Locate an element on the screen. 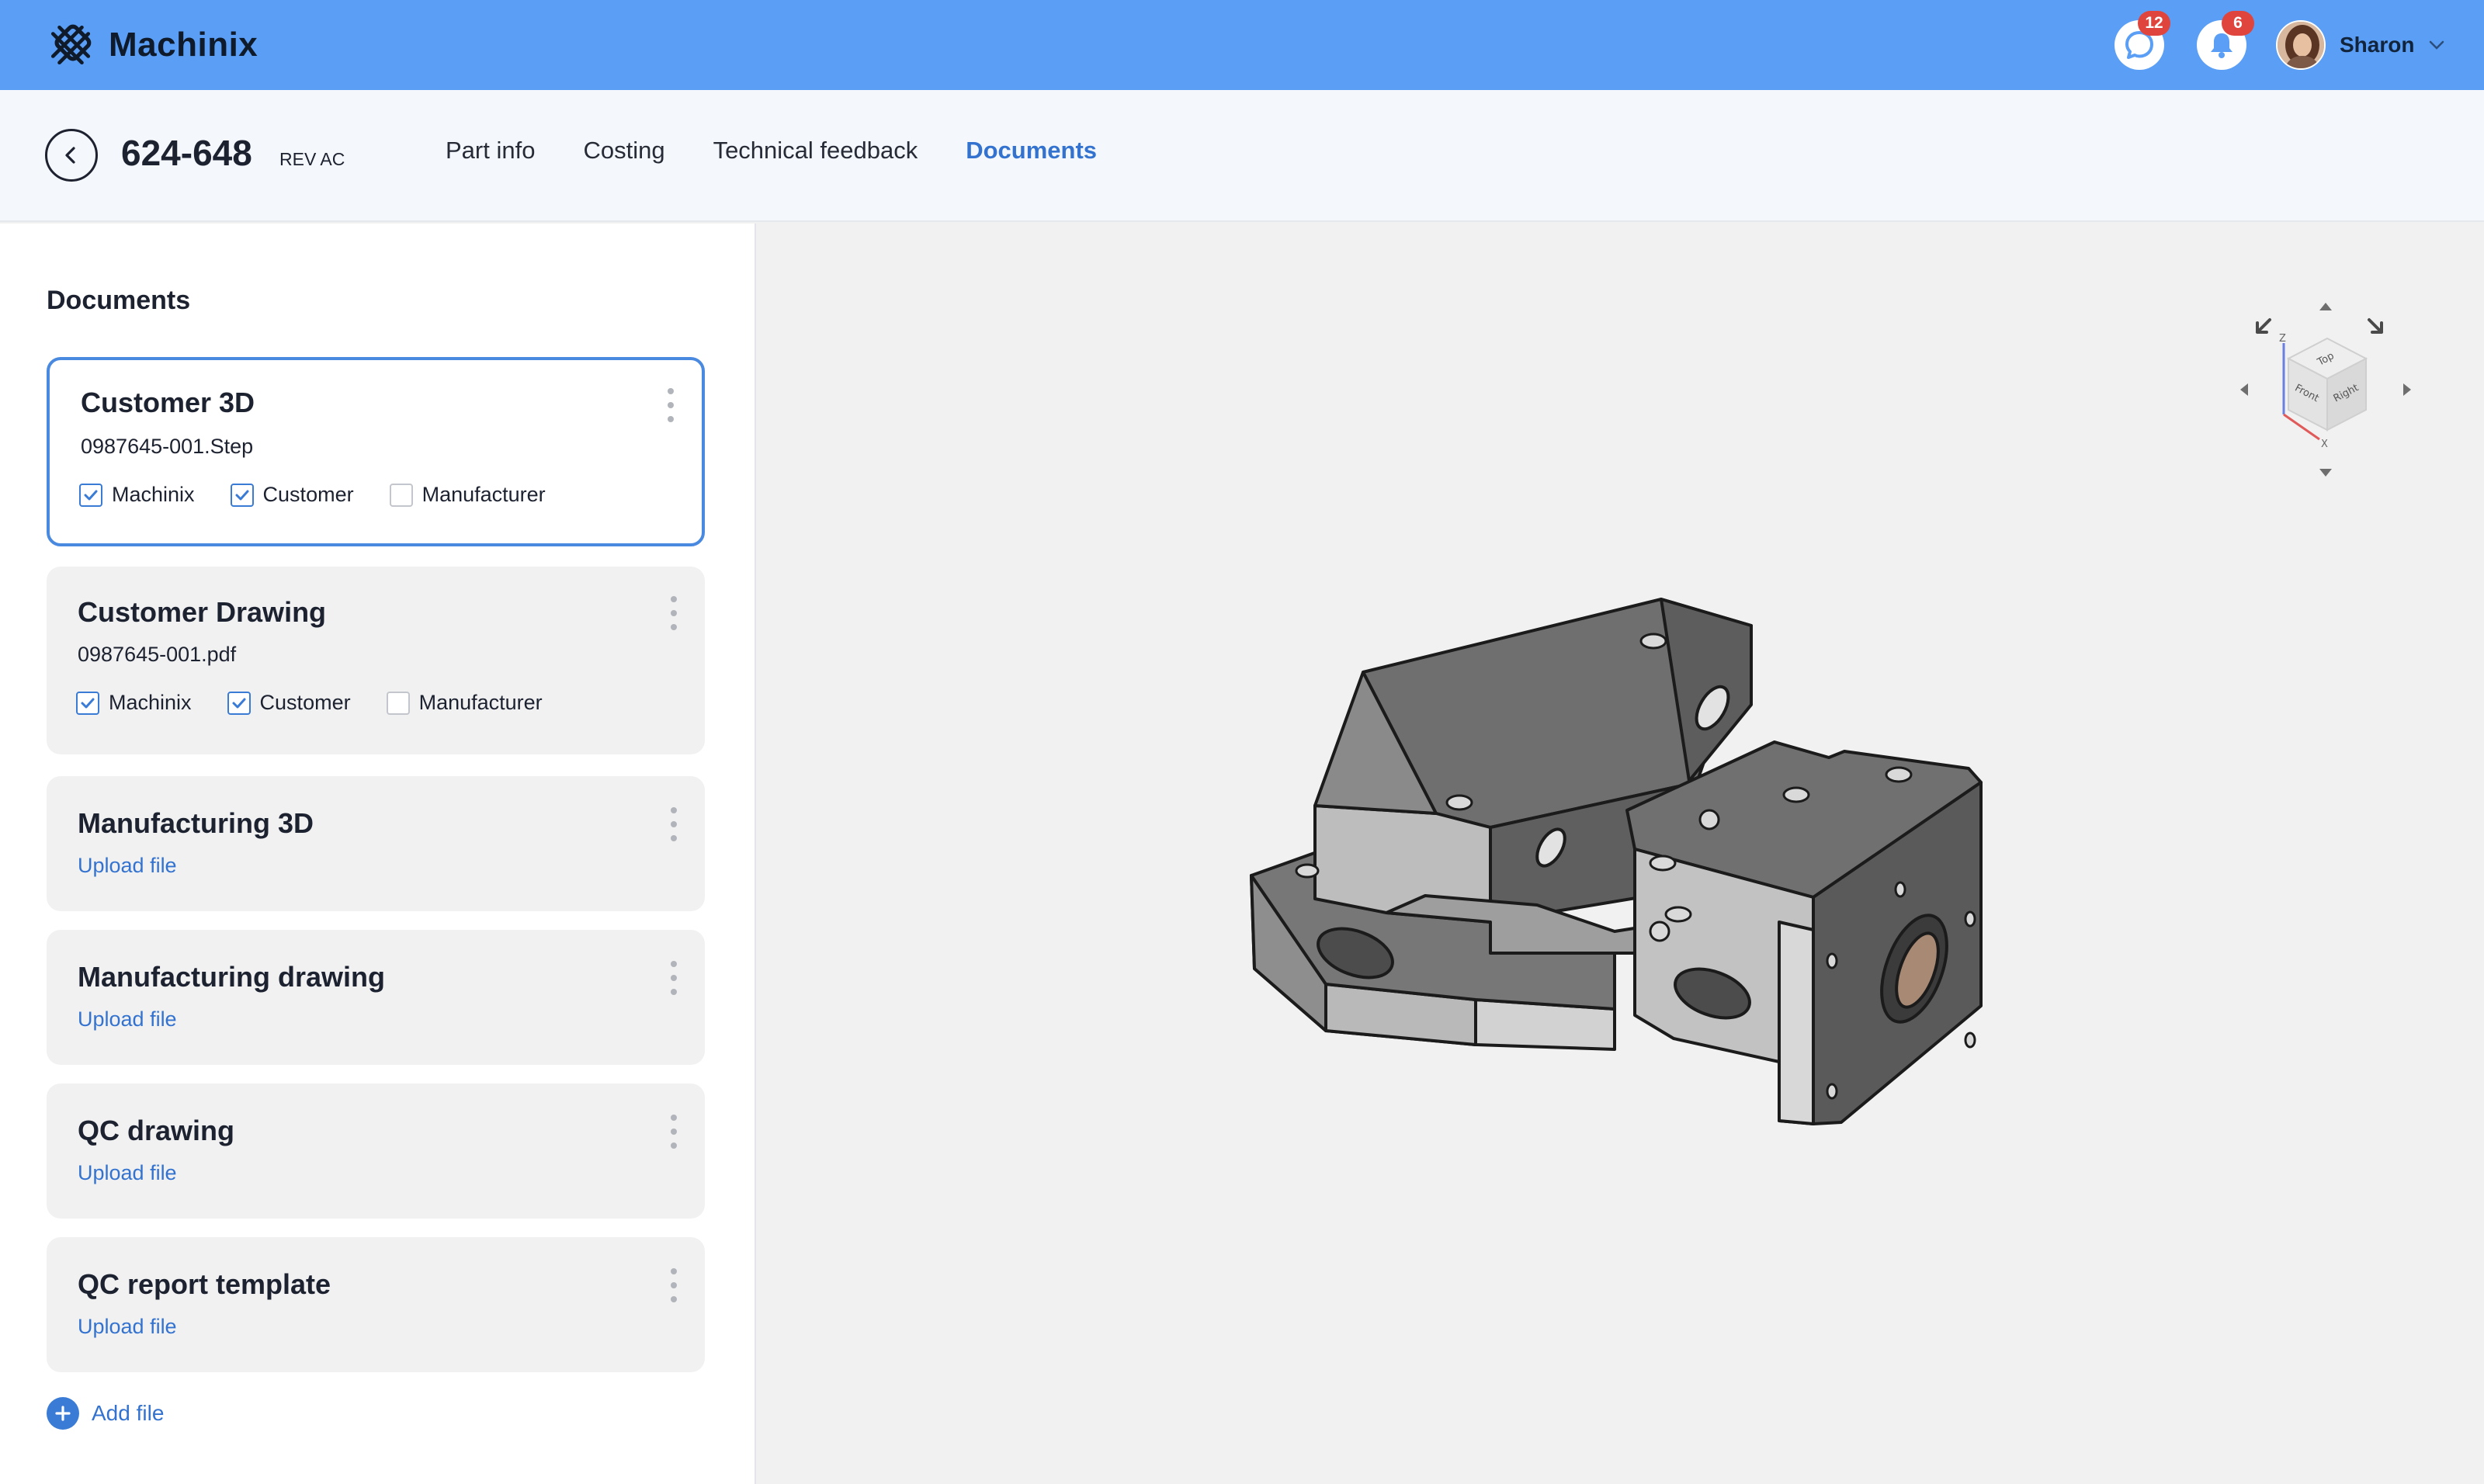  app-name: Machinix is located at coordinates (183, 45).